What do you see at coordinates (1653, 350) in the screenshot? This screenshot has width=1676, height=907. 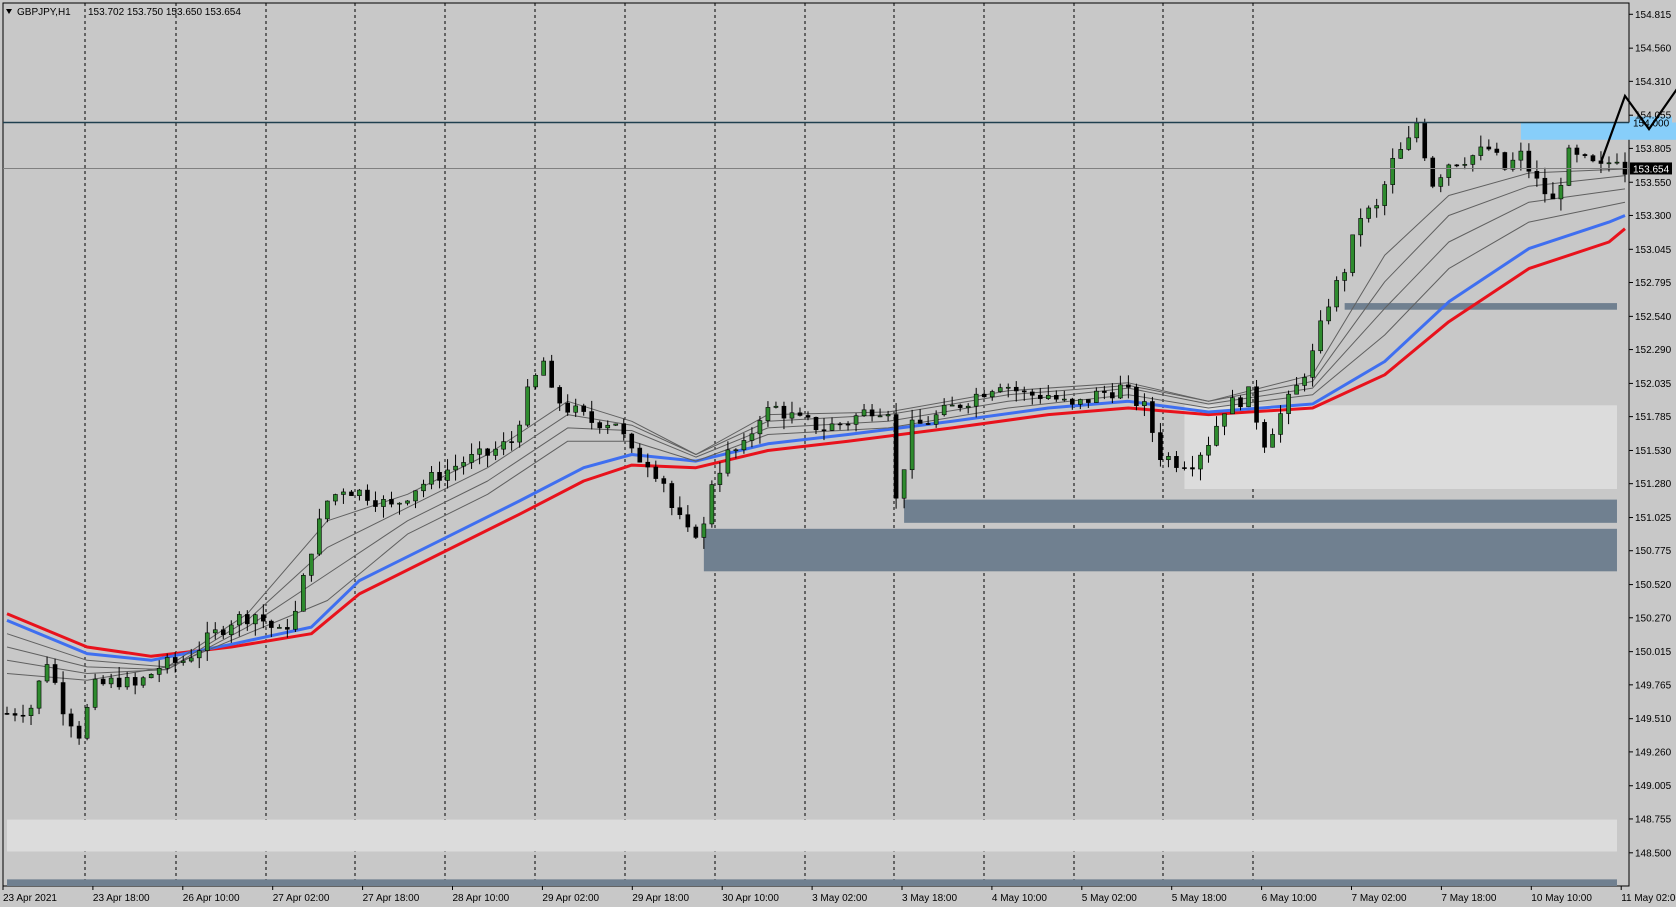 I see `y-tick-label: 152.290` at bounding box center [1653, 350].